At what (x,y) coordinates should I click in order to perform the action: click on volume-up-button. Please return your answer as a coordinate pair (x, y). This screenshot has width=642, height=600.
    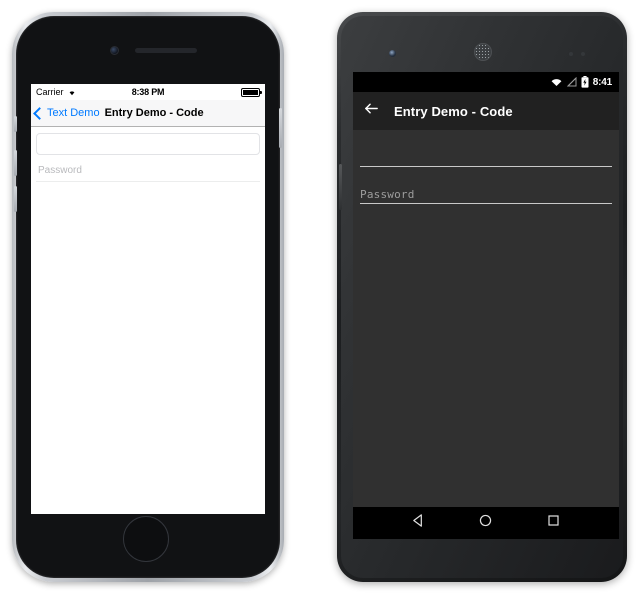
    Looking at the image, I should click on (15, 163).